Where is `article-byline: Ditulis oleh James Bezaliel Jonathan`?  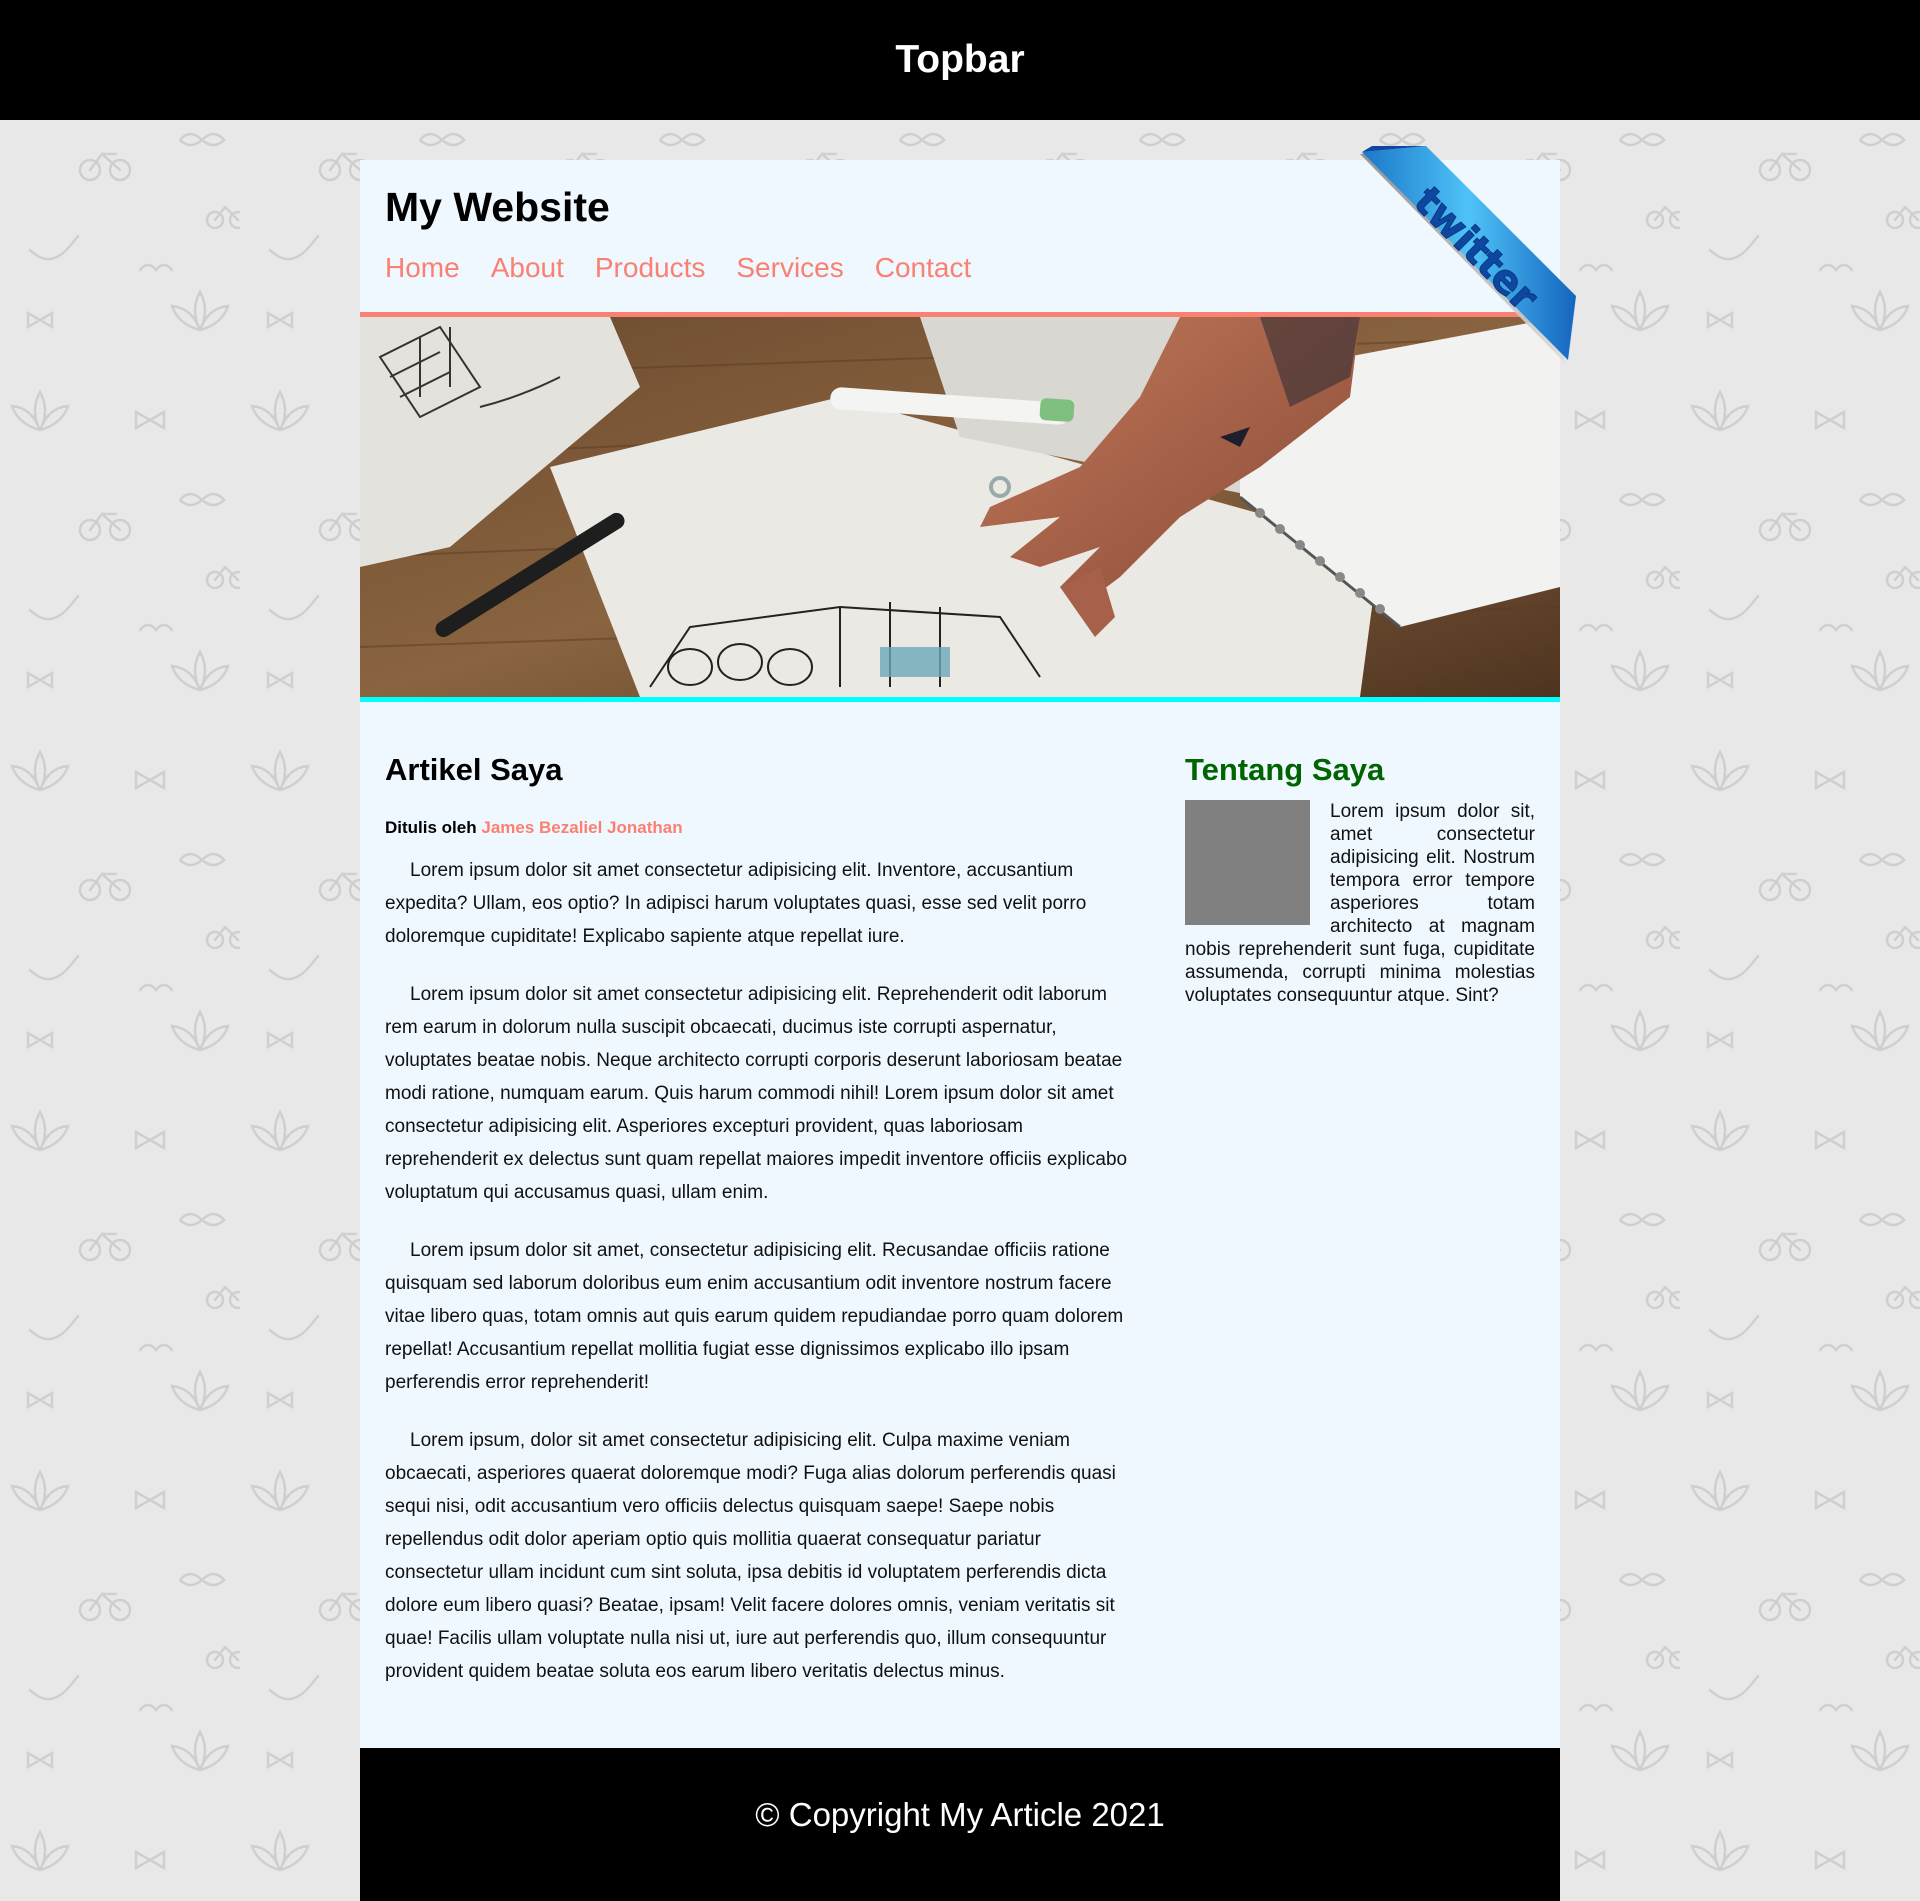 article-byline: Ditulis oleh James Bezaliel Jonathan is located at coordinates (757, 828).